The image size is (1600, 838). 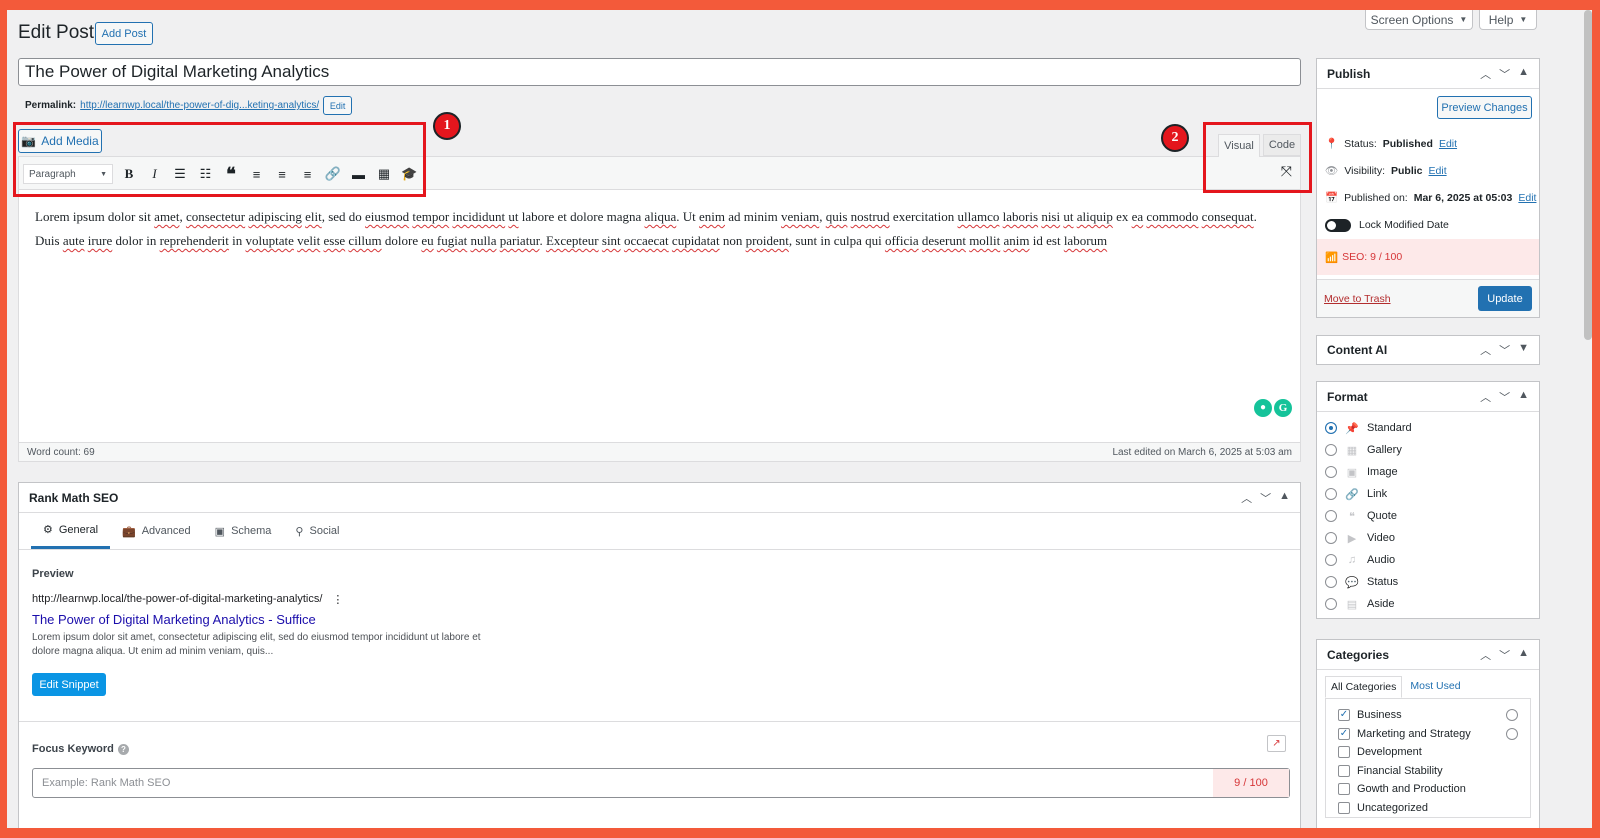 I want to click on post-title-input: The Power of Digital Marketing Analytics, so click(x=659, y=72).